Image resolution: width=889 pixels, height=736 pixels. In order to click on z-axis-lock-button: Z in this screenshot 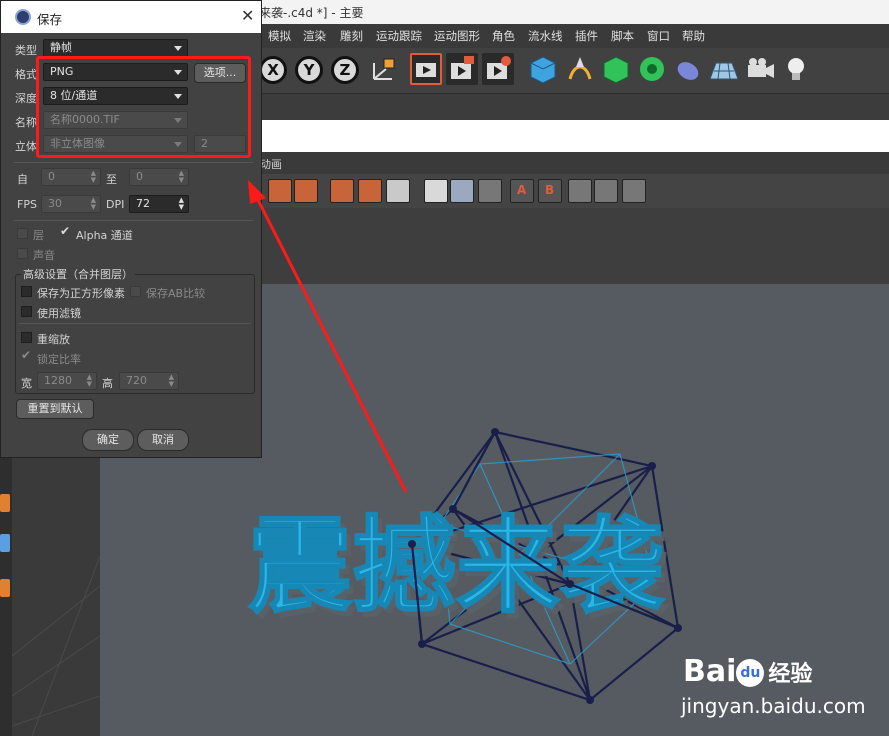, I will do `click(345, 70)`.